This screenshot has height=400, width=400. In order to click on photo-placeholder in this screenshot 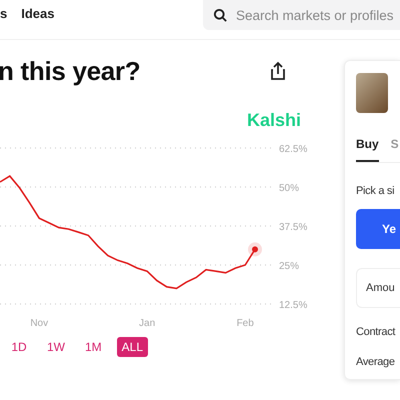, I will do `click(372, 93)`.